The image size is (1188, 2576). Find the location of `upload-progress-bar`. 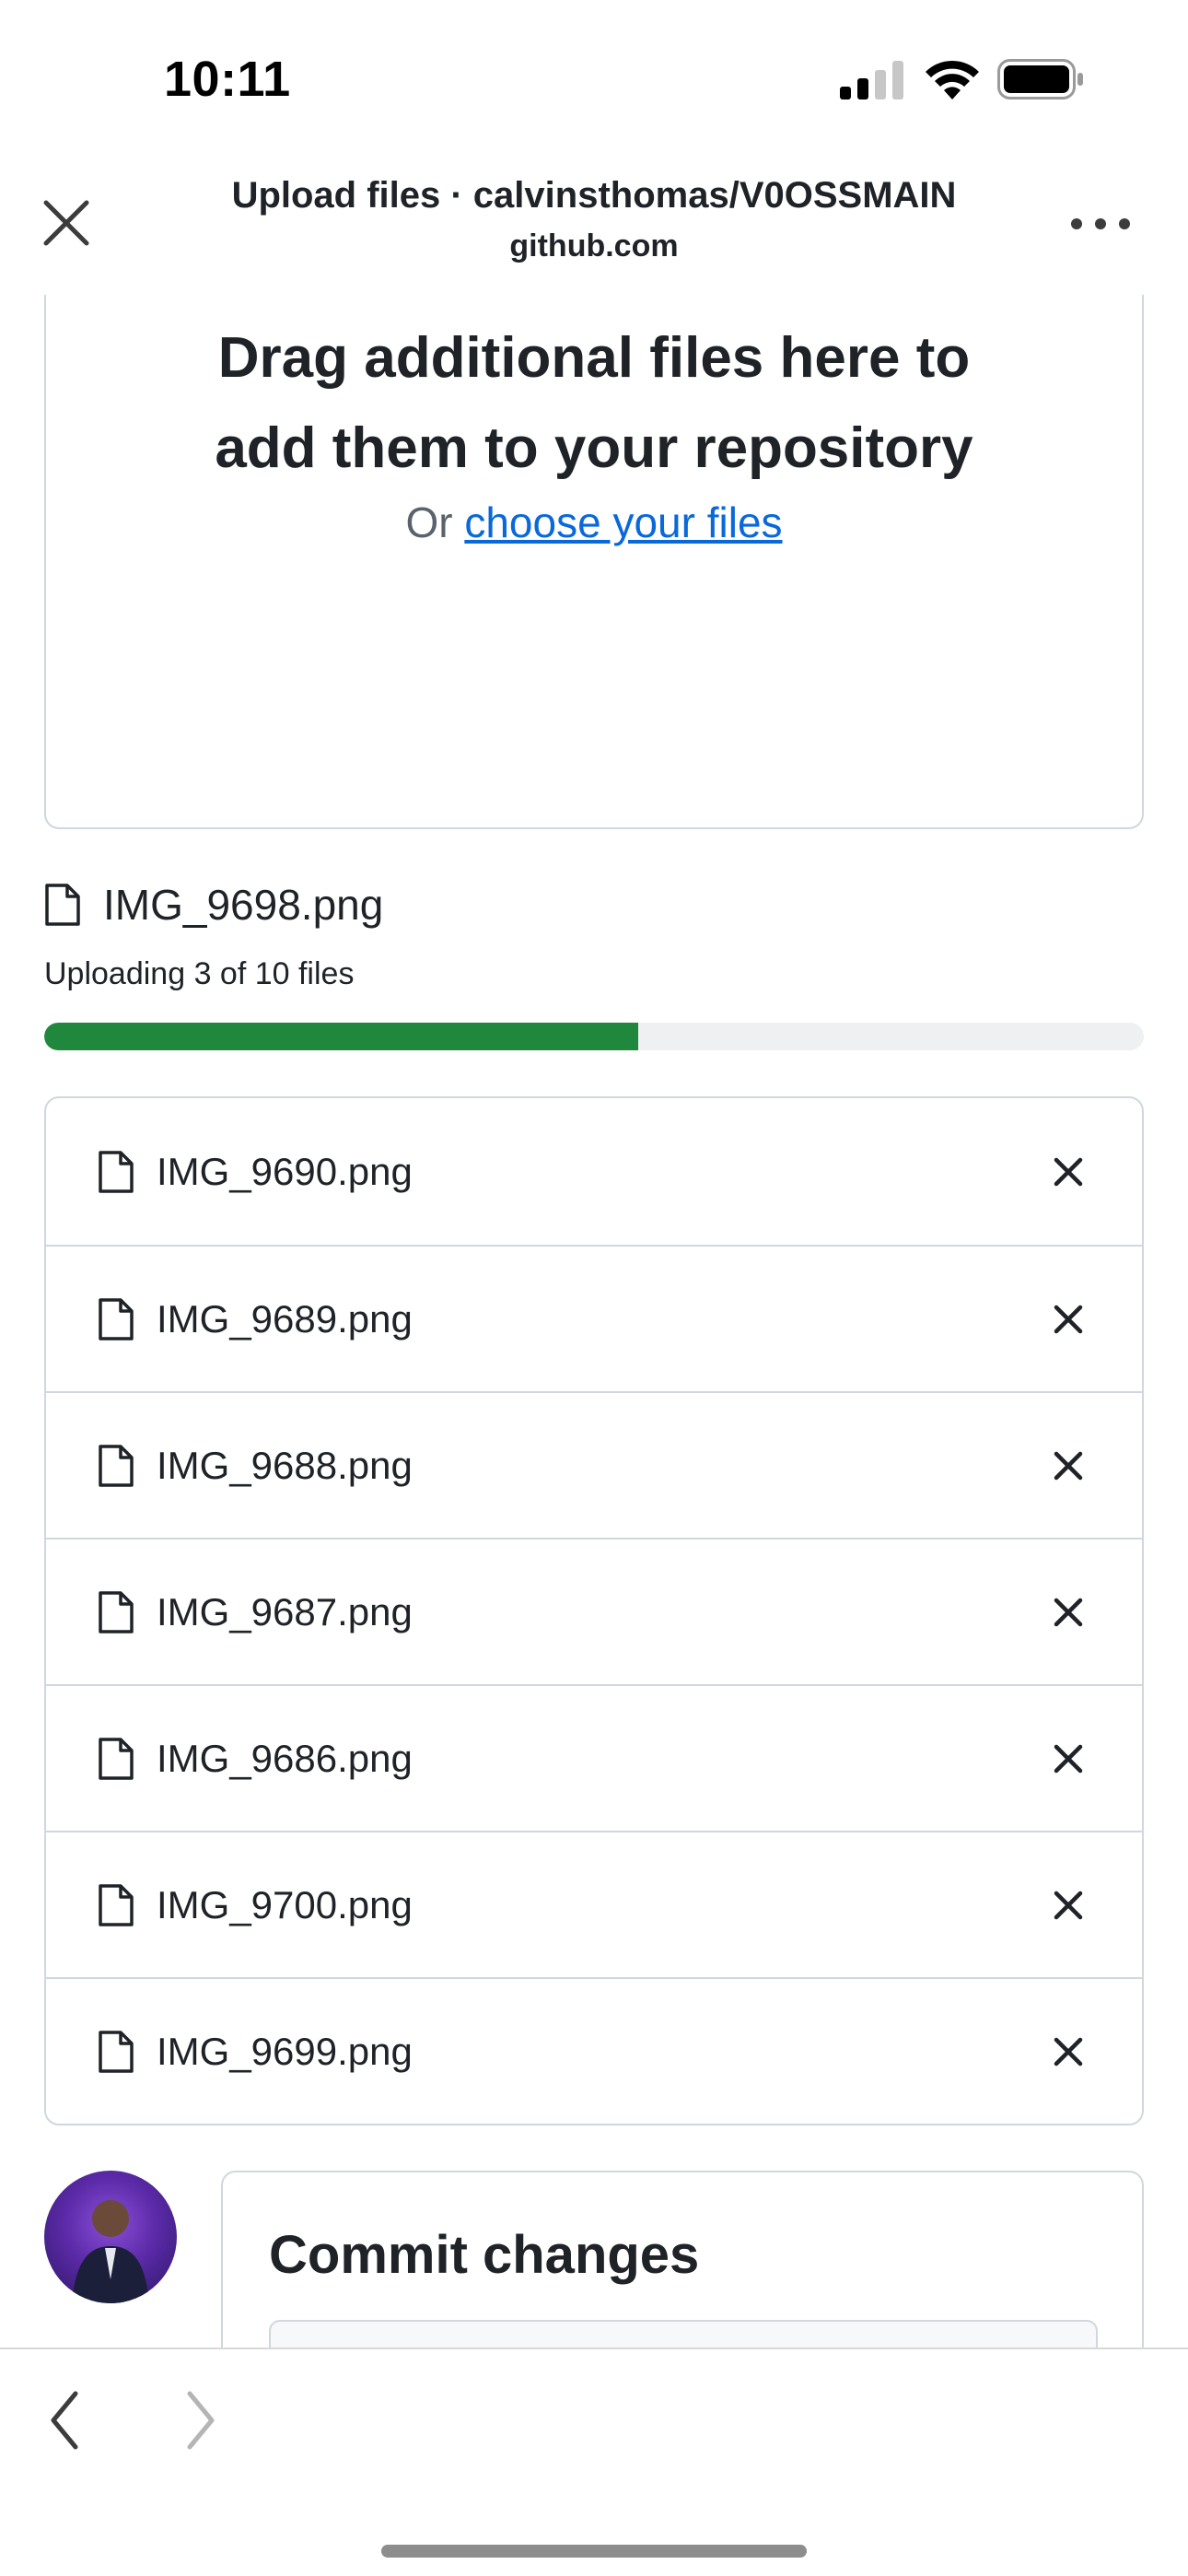

upload-progress-bar is located at coordinates (594, 1036).